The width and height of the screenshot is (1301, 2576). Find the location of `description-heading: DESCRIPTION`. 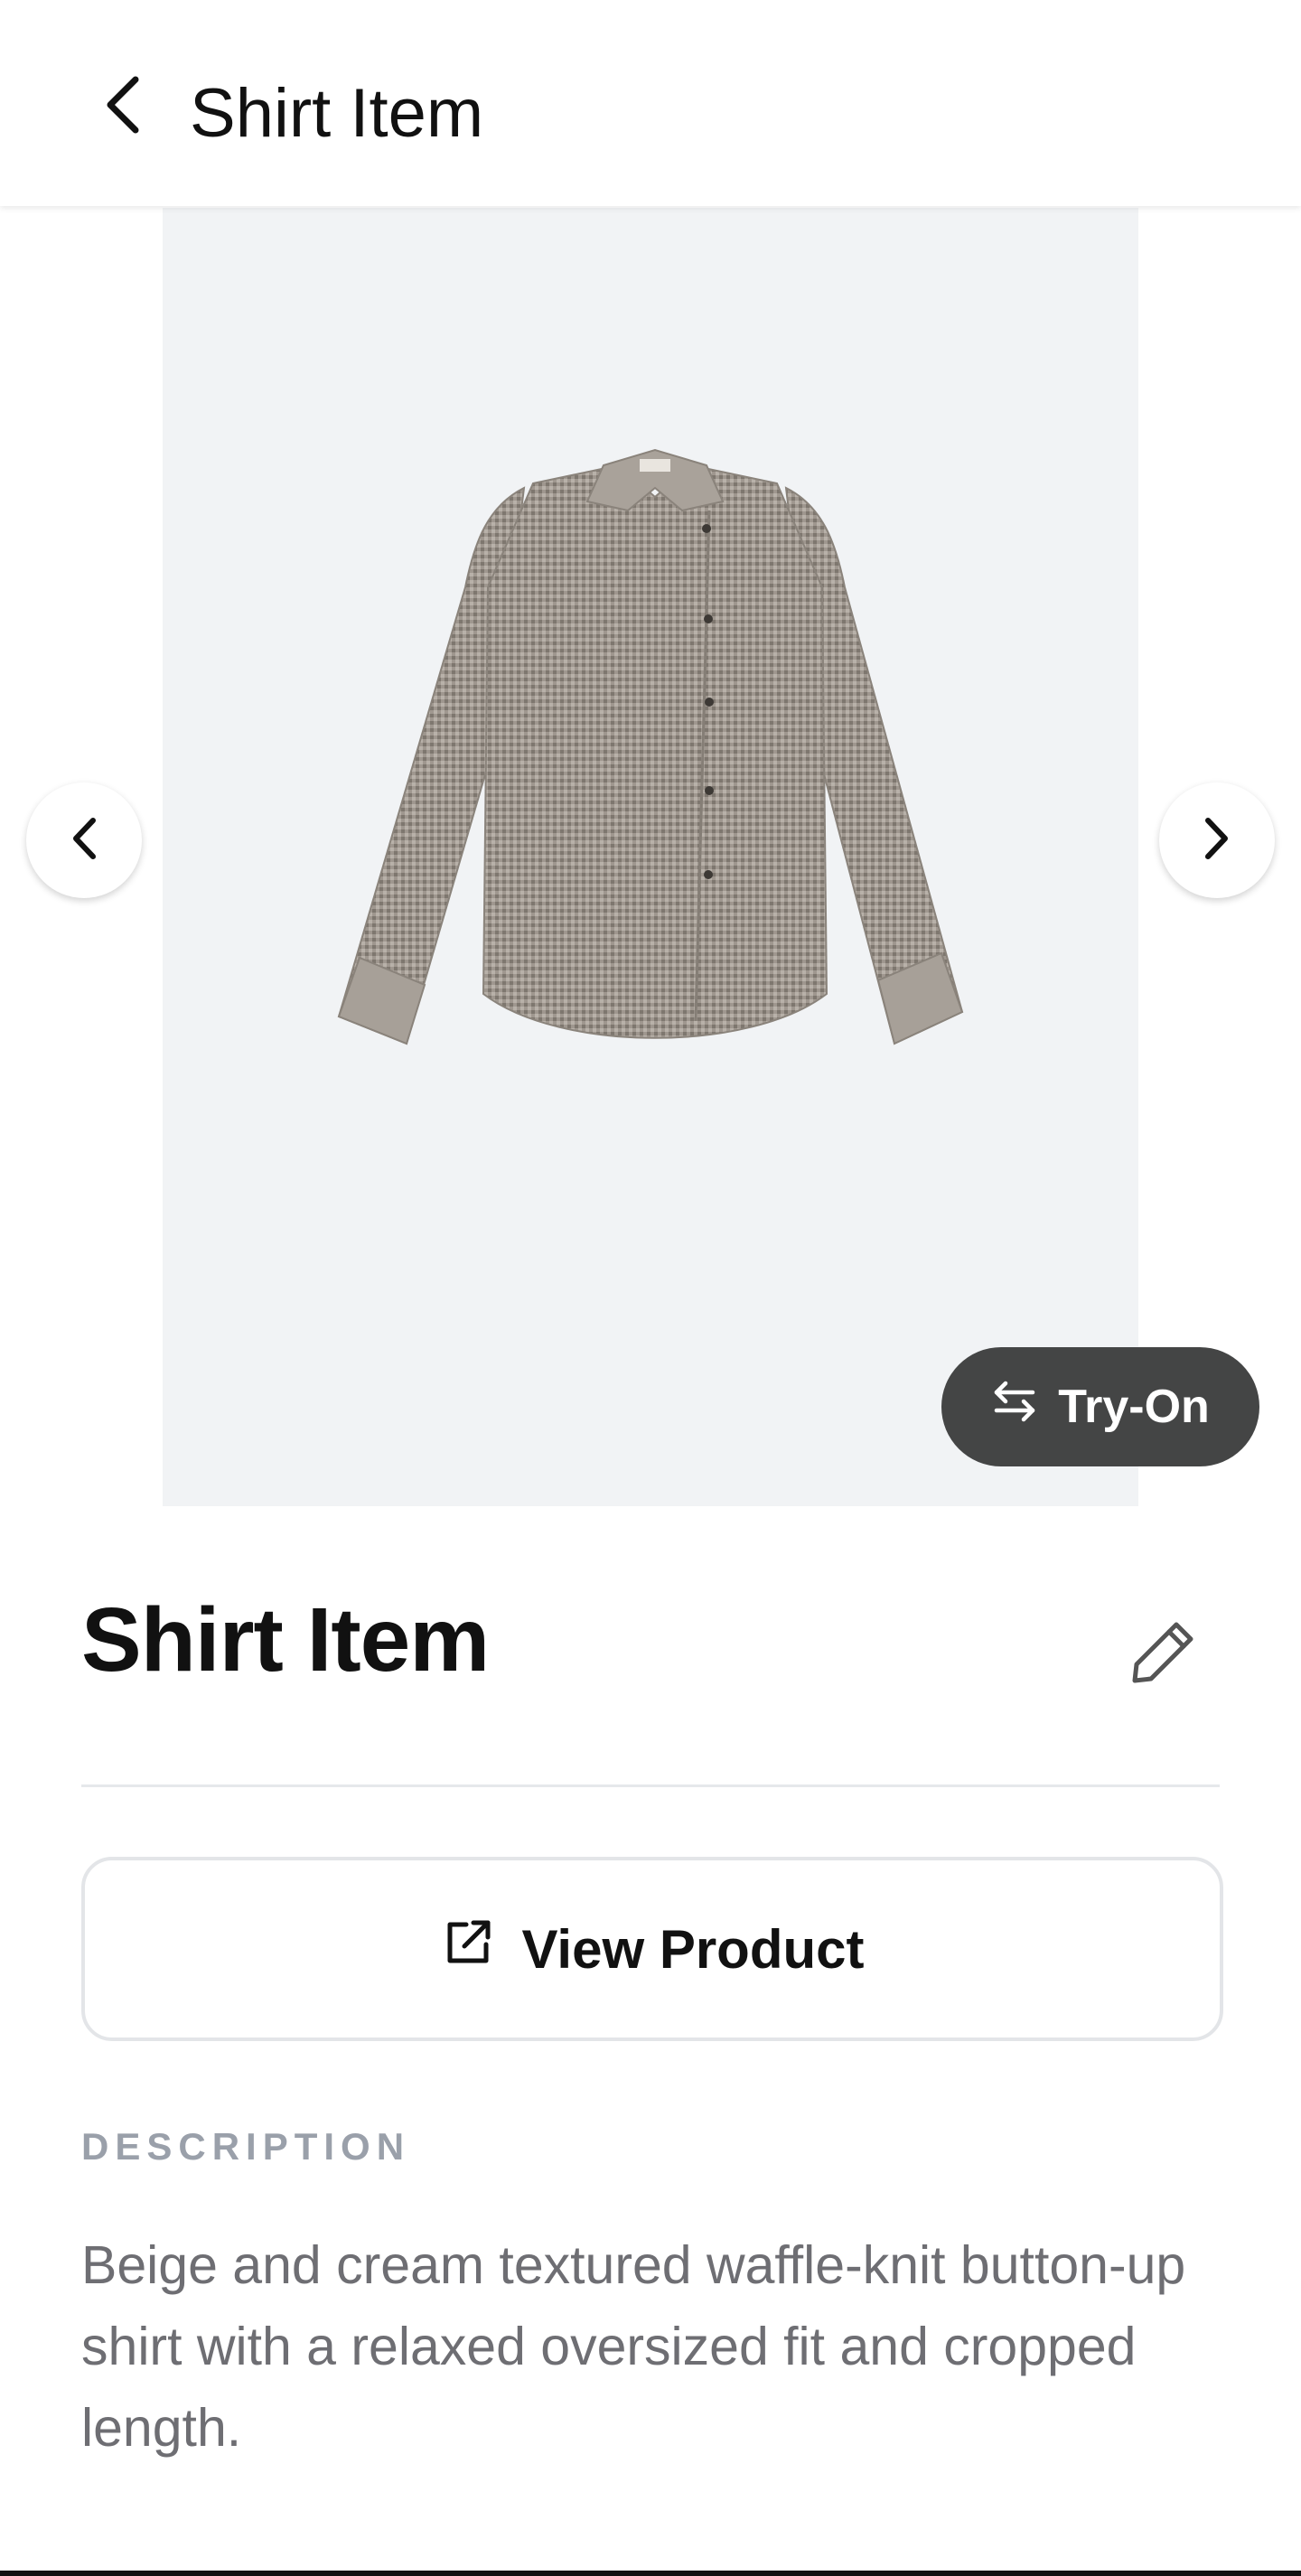

description-heading: DESCRIPTION is located at coordinates (246, 2146).